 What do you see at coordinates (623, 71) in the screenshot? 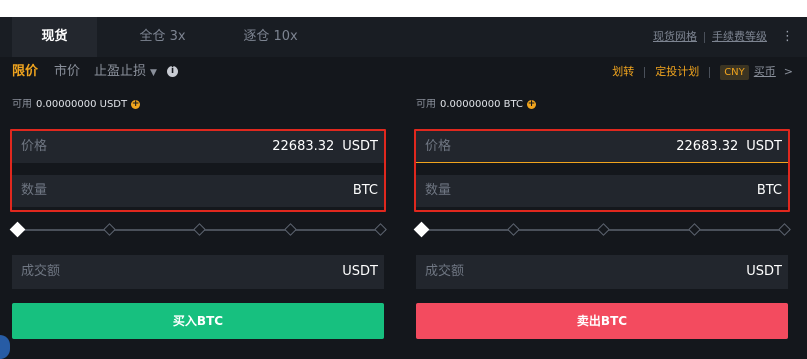
I see `transfer-link: 划转` at bounding box center [623, 71].